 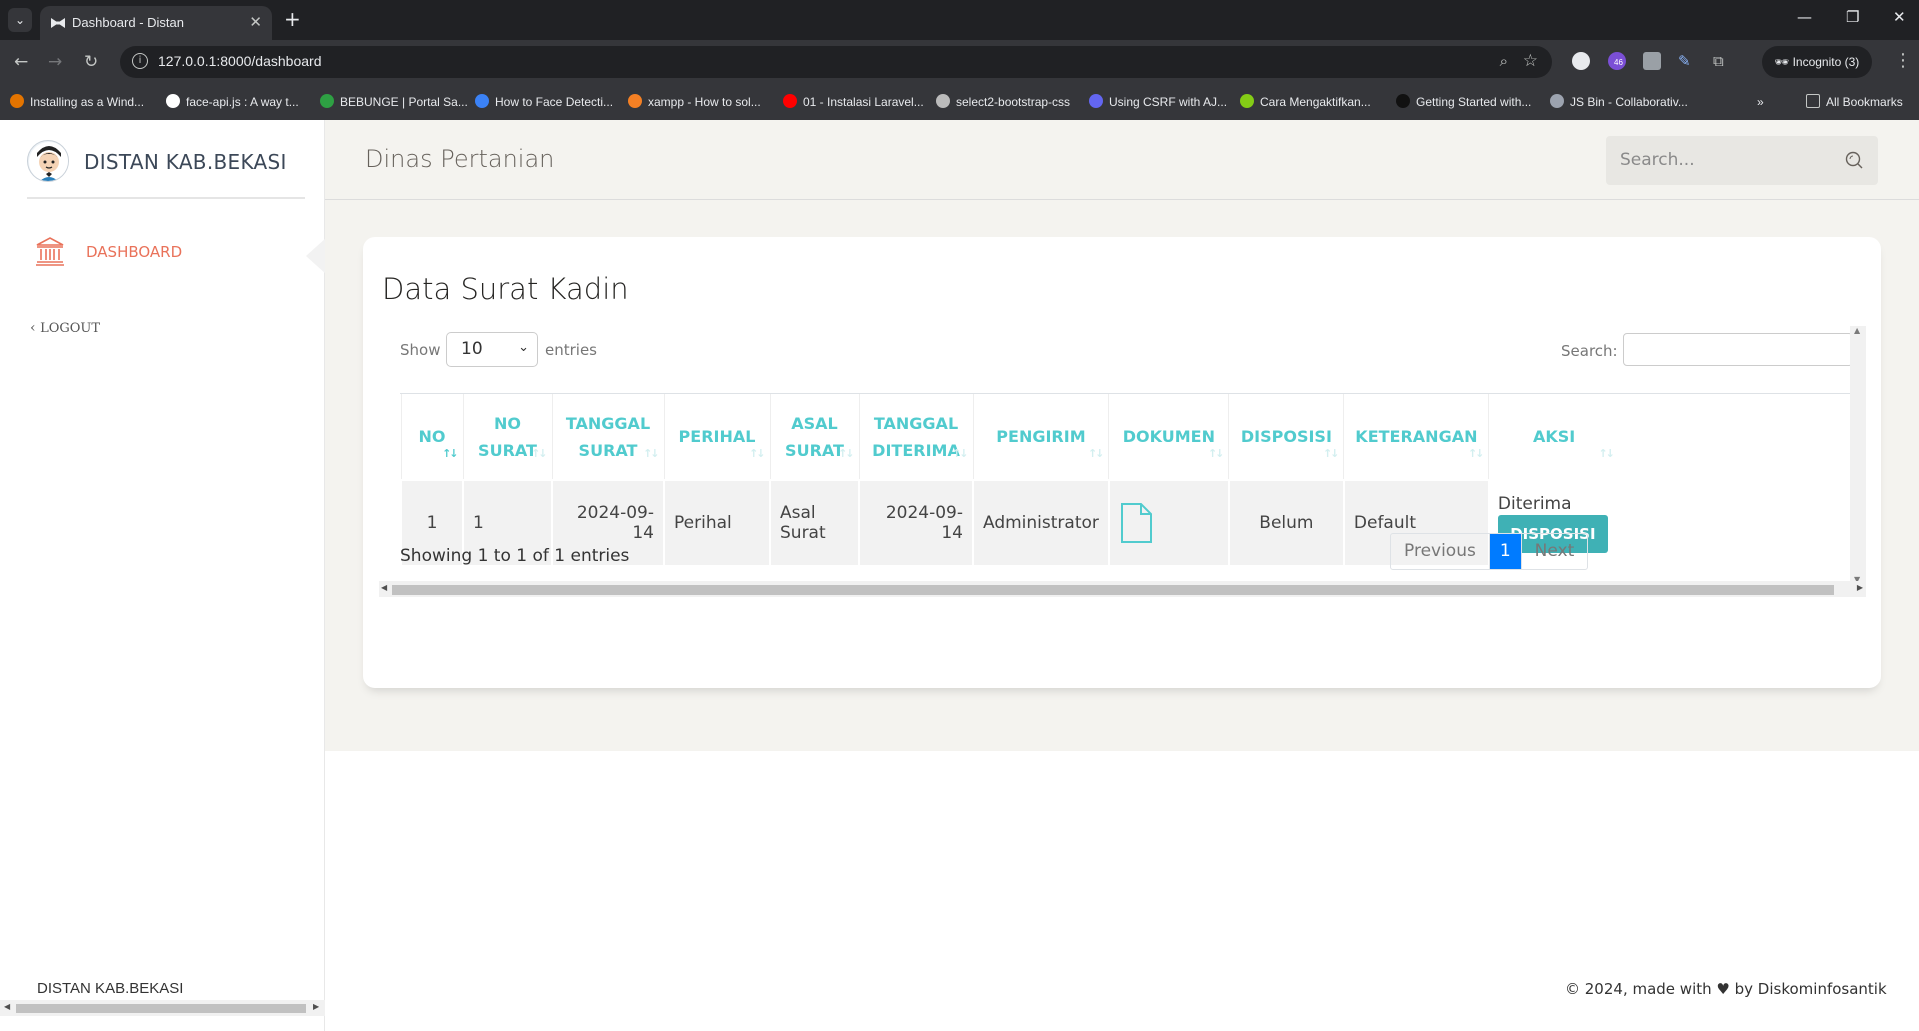 I want to click on sidebar-brand: DISTAN KAB.BEKASI, so click(x=166, y=169).